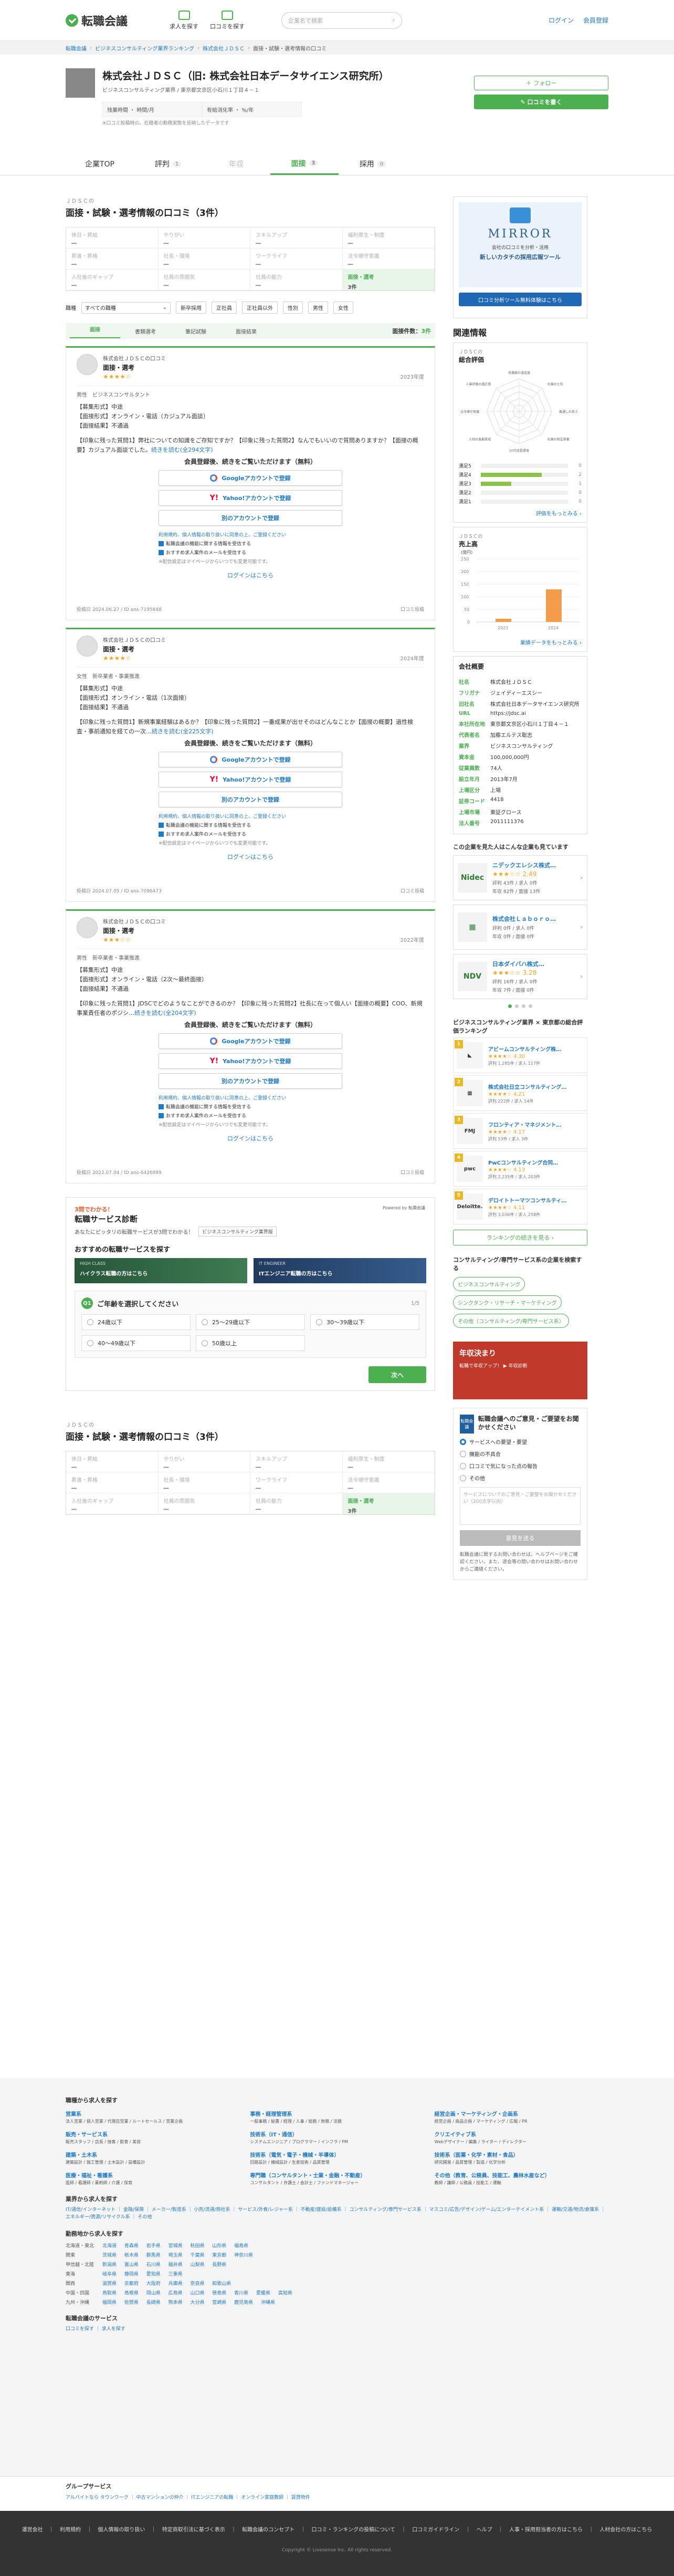  I want to click on nav-reviews: 口コミを探す, so click(227, 20).